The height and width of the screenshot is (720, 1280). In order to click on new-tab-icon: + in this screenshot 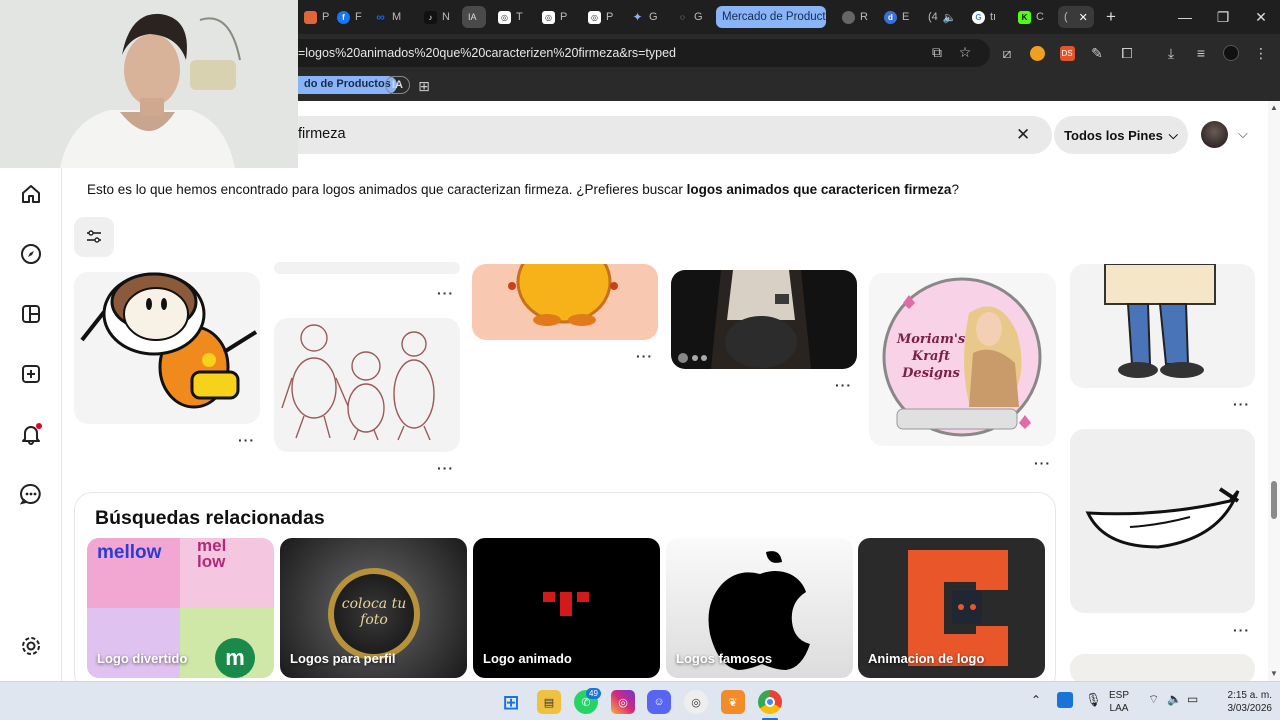, I will do `click(1111, 17)`.